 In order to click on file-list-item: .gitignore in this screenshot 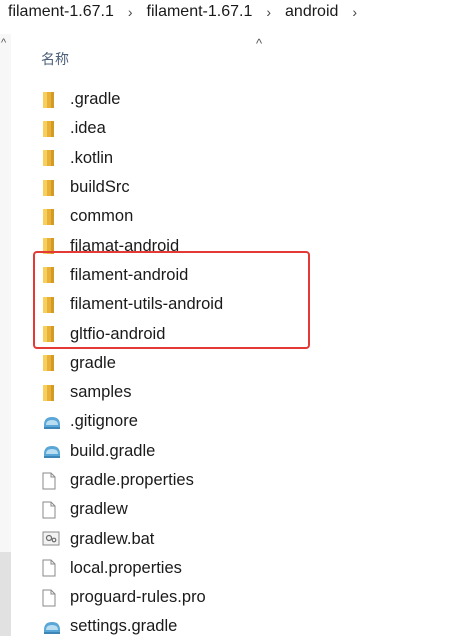, I will do `click(248, 421)`.